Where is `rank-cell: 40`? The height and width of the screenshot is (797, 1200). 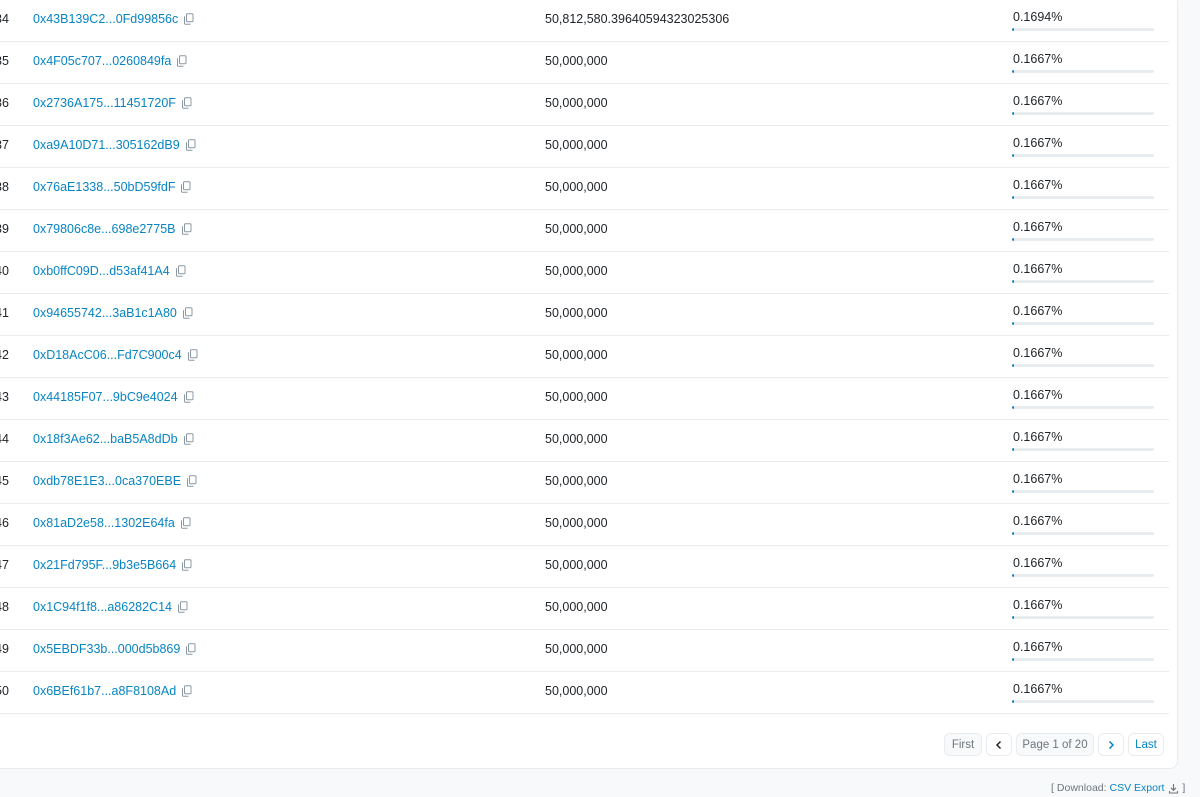 rank-cell: 40 is located at coordinates (4, 271).